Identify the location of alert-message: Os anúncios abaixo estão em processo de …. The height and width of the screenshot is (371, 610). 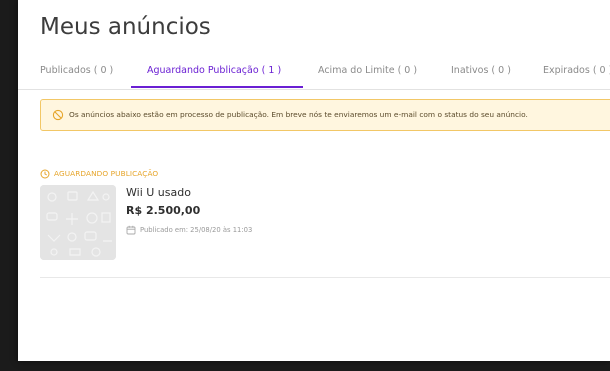
(298, 114).